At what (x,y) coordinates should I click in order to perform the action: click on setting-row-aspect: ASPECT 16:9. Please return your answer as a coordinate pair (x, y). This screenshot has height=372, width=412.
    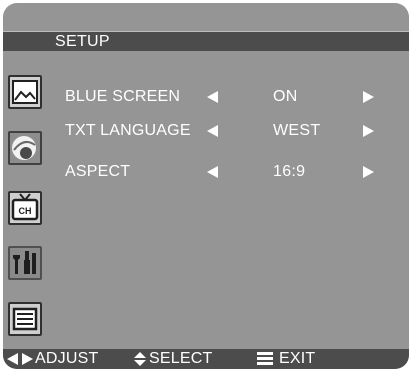
    Looking at the image, I should click on (225, 172).